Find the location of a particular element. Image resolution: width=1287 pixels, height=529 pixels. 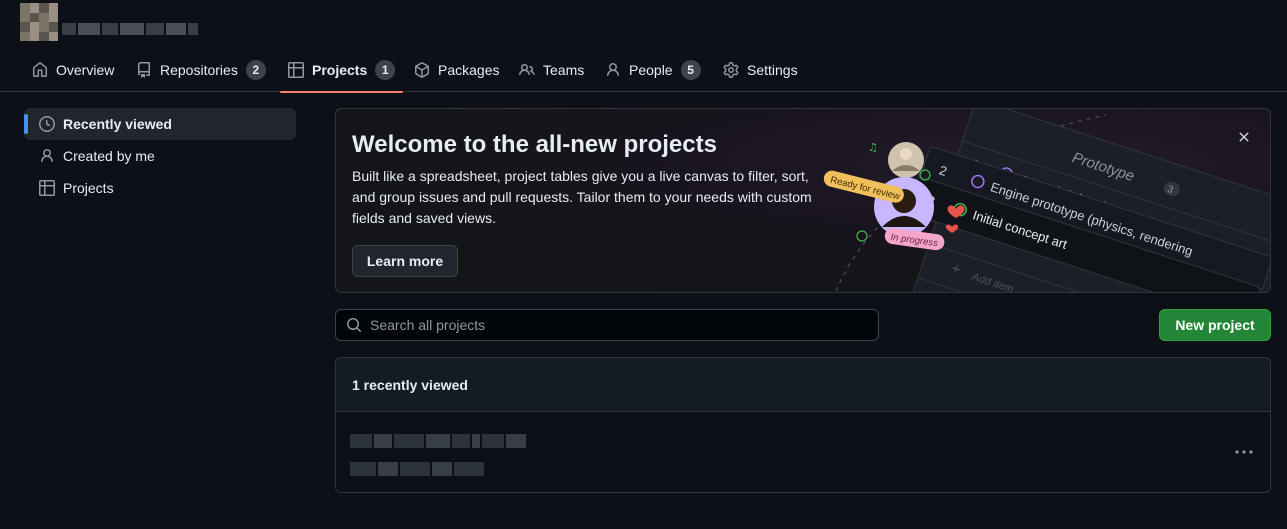

project-meta-redacted is located at coordinates (417, 469).